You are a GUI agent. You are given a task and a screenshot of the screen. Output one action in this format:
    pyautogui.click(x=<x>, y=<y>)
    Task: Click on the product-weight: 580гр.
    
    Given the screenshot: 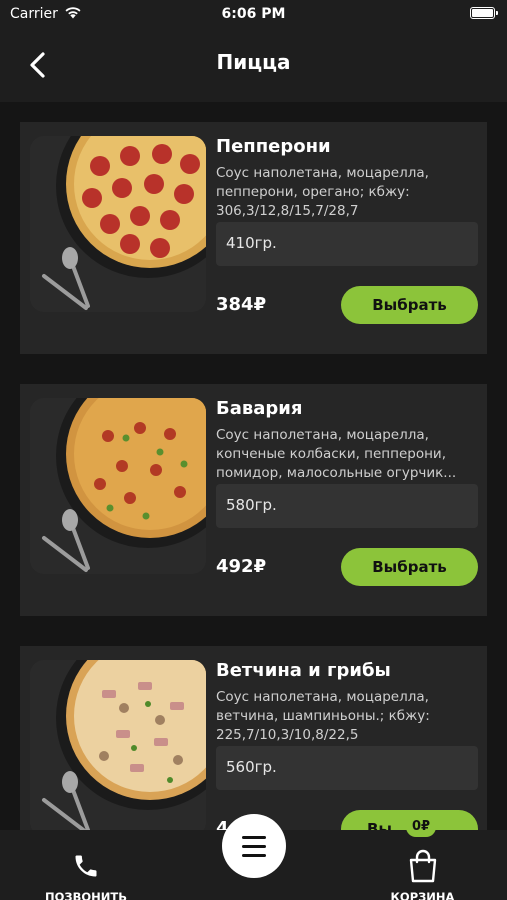 What is the action you would take?
    pyautogui.click(x=347, y=506)
    